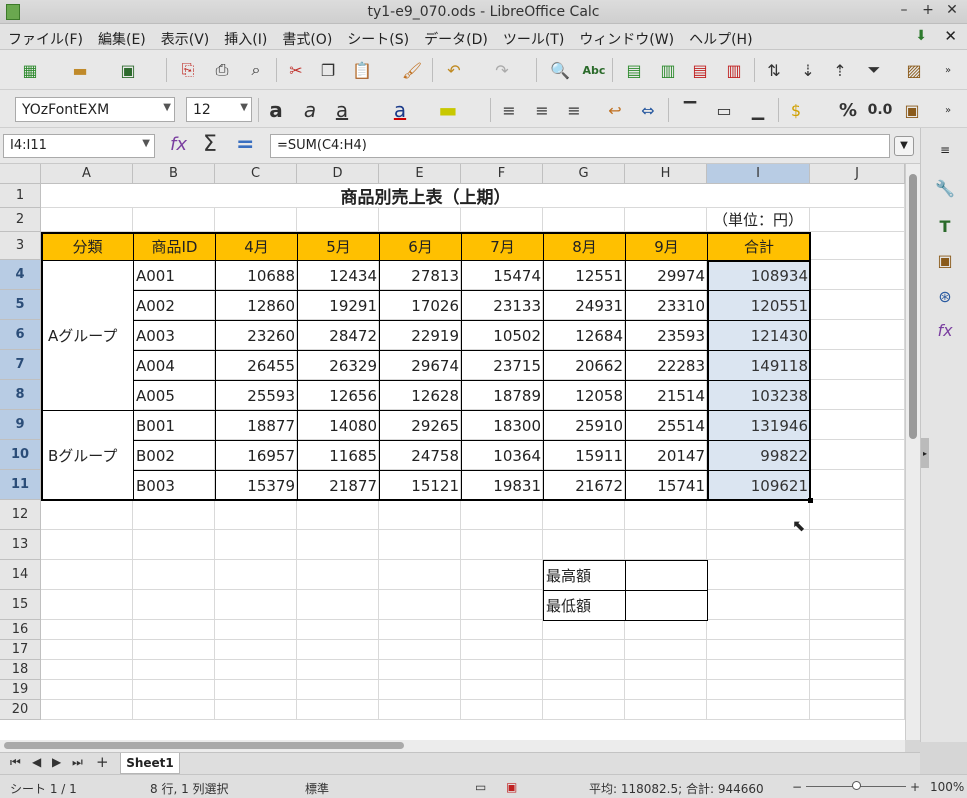 The width and height of the screenshot is (967, 798). I want to click on row-header-8: 8, so click(20, 395).